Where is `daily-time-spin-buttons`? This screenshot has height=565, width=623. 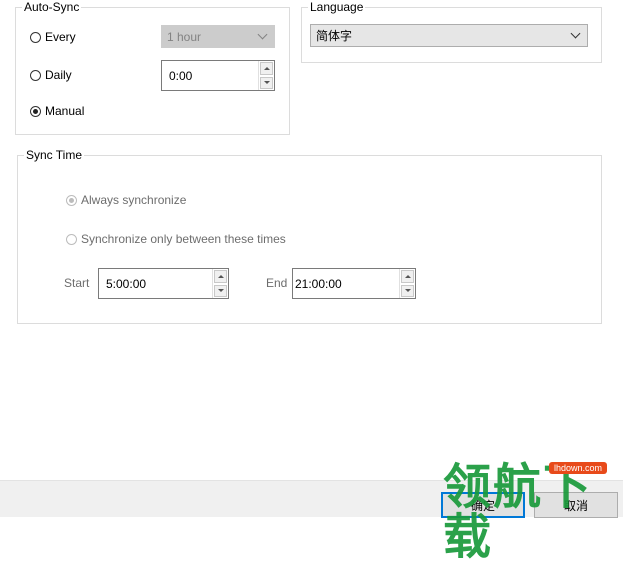
daily-time-spin-buttons is located at coordinates (266, 75).